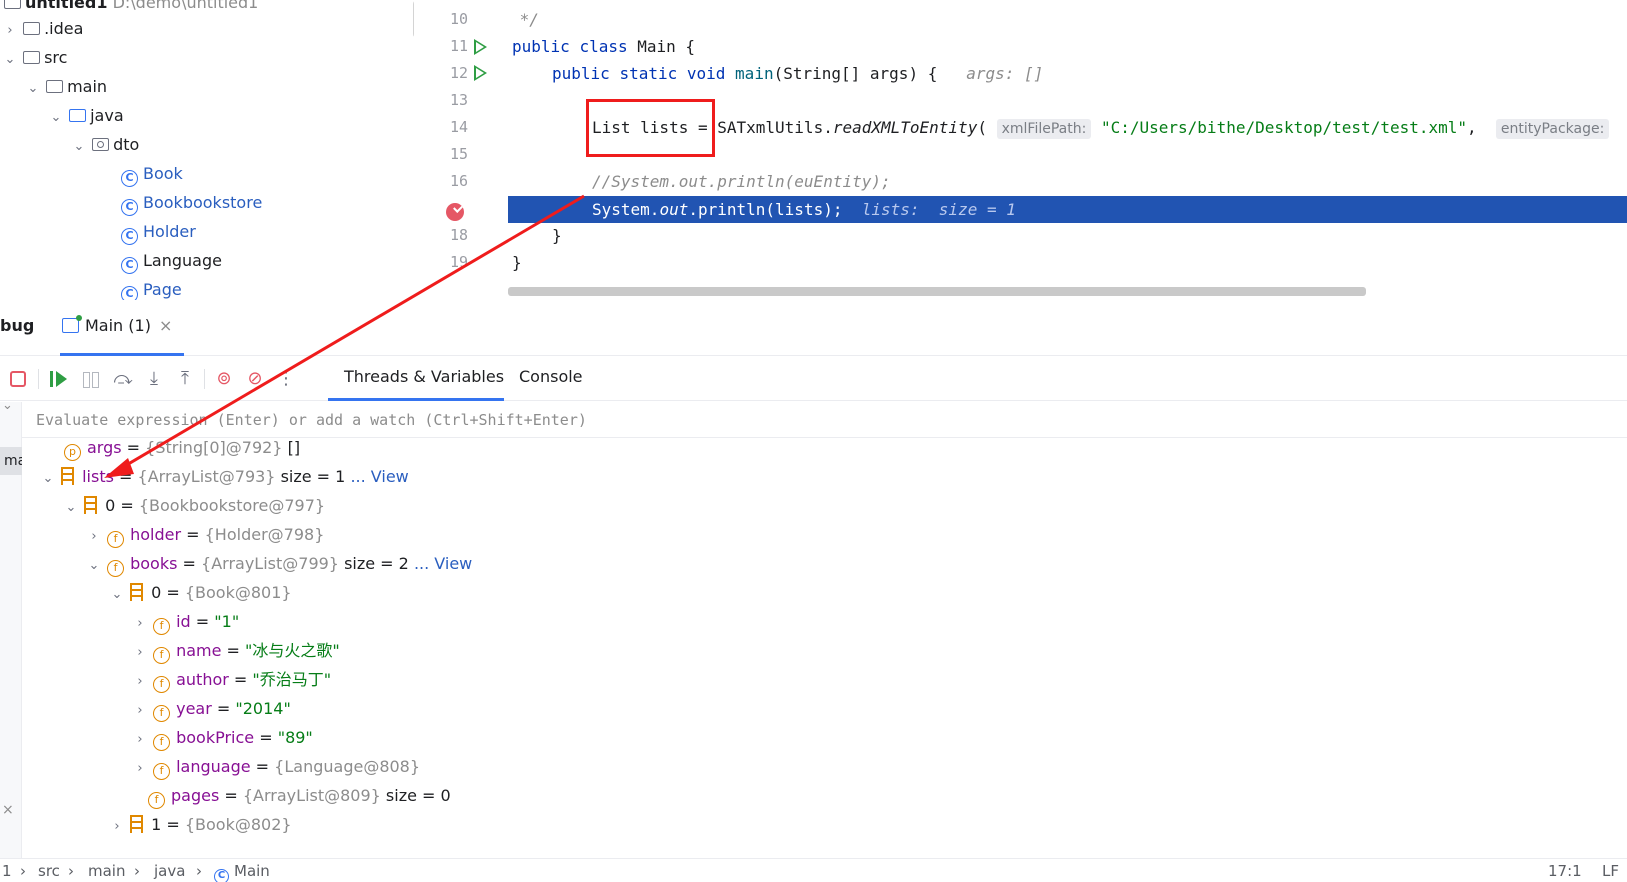  What do you see at coordinates (236, 651) in the screenshot?
I see `variable-row-name: › f name = "冰与火之歌"` at bounding box center [236, 651].